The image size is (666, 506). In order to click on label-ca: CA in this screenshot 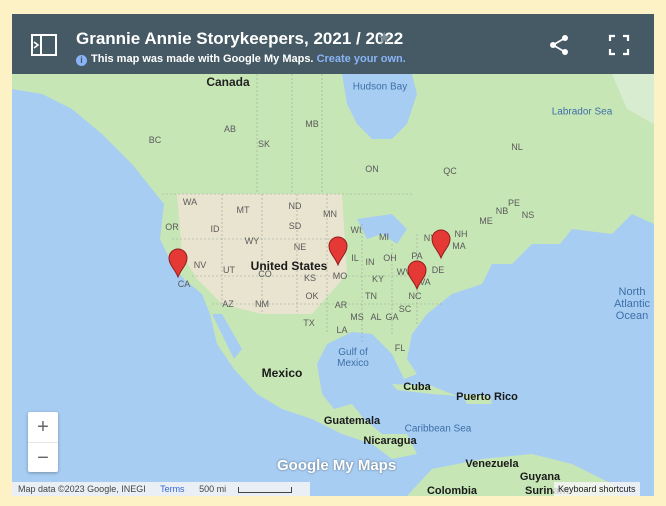, I will do `click(184, 284)`.